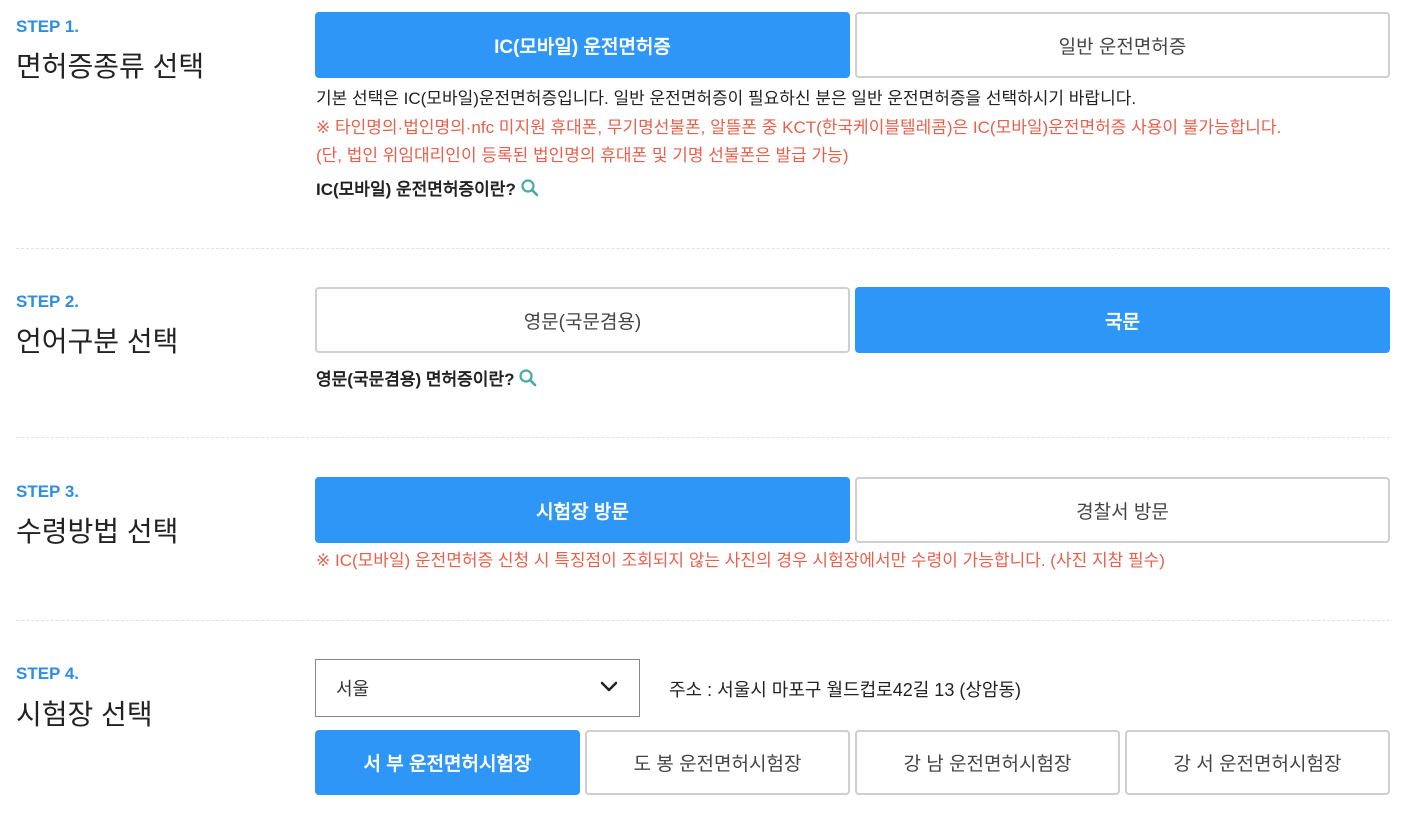 Image resolution: width=1421 pixels, height=821 pixels. What do you see at coordinates (97, 531) in the screenshot?
I see `step3-title: 수령방법 선택` at bounding box center [97, 531].